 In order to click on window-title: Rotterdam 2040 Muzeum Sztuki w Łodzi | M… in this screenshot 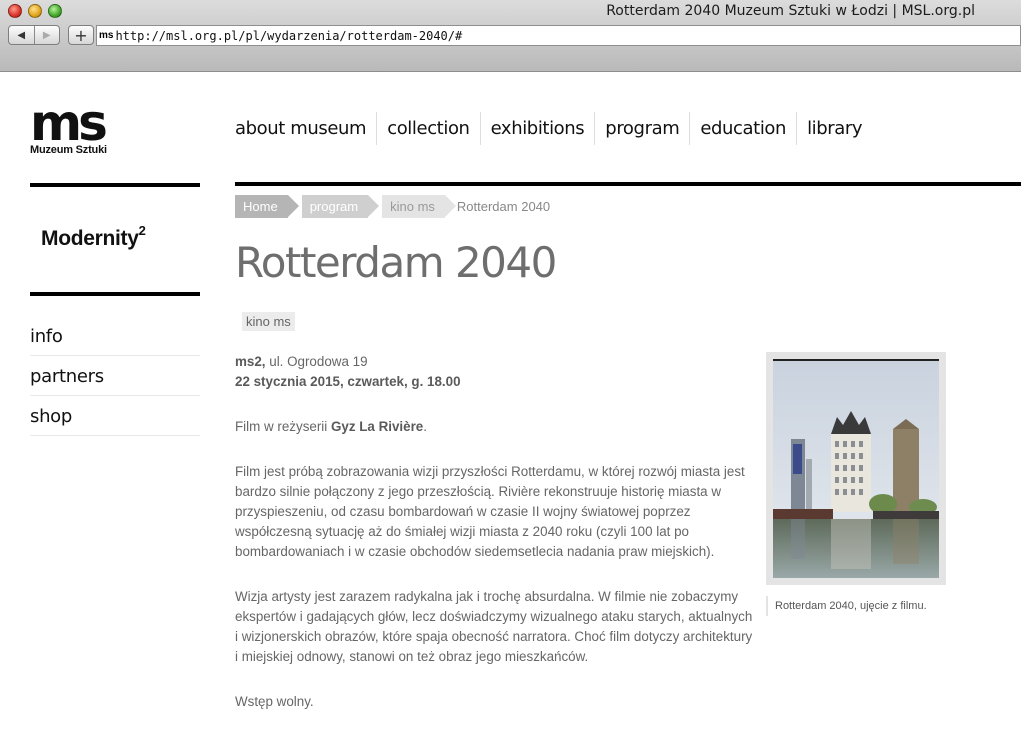, I will do `click(790, 11)`.